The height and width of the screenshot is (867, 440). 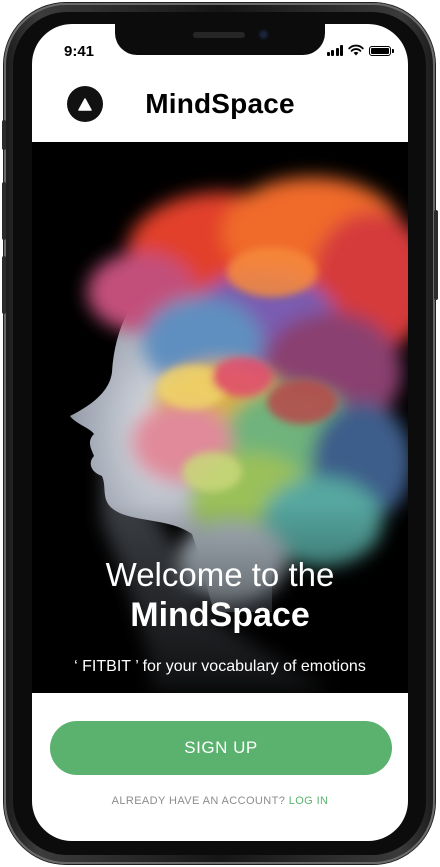 What do you see at coordinates (4, 135) in the screenshot?
I see `mute-switch` at bounding box center [4, 135].